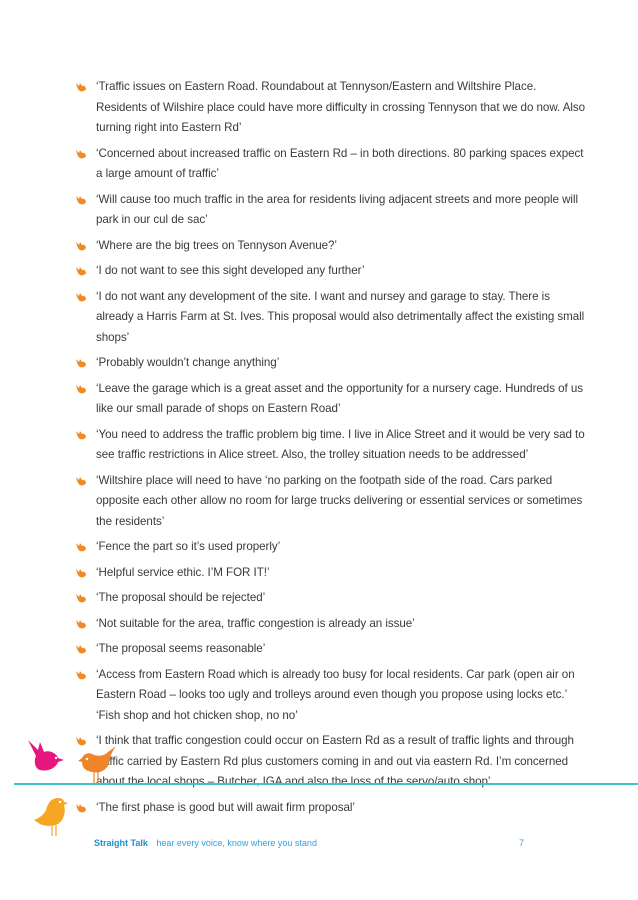 This screenshot has width=638, height=900. What do you see at coordinates (181, 648) in the screenshot?
I see `comment-text: ‘The proposal seems reasonable’` at bounding box center [181, 648].